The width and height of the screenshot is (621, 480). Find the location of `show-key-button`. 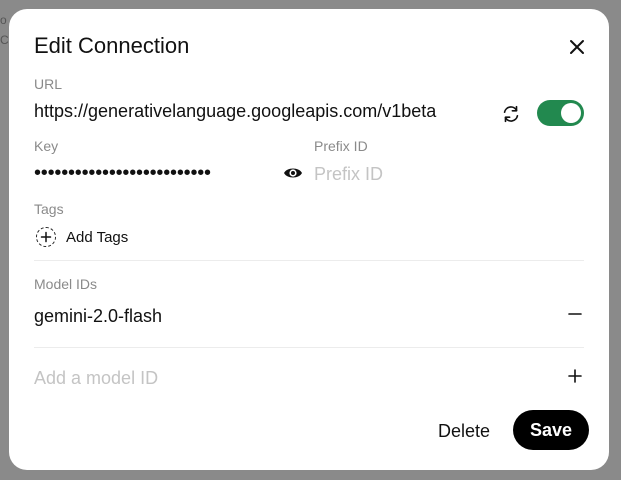

show-key-button is located at coordinates (293, 173).